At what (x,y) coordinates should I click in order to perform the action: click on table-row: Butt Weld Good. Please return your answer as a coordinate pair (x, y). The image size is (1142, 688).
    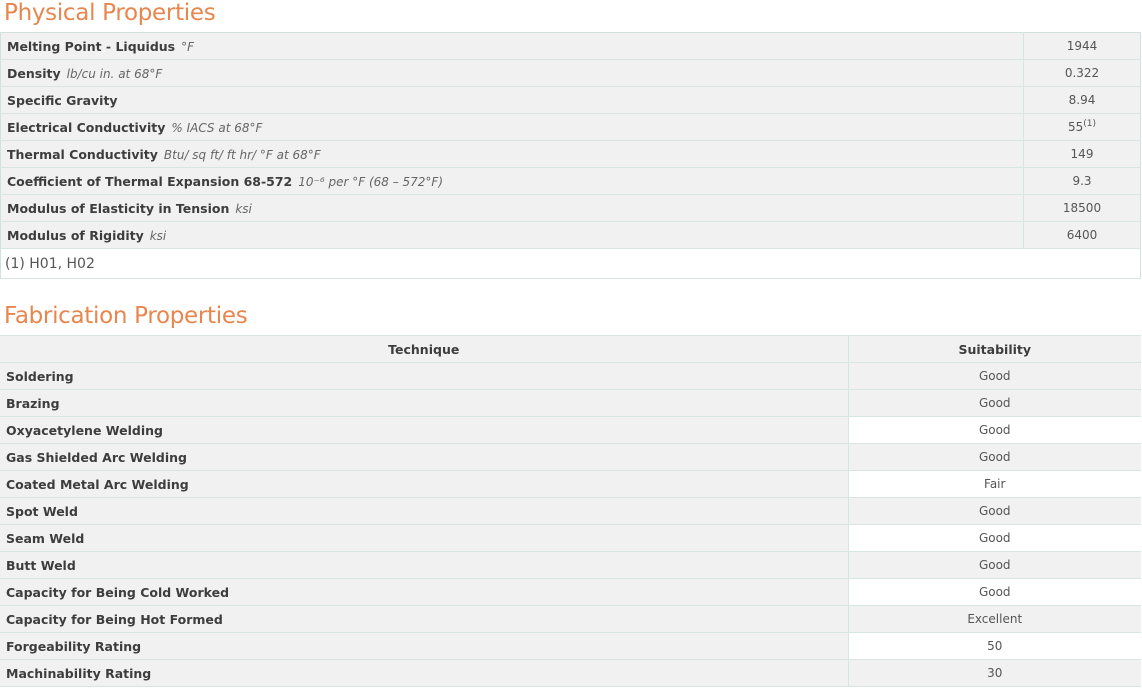
    Looking at the image, I should click on (570, 565).